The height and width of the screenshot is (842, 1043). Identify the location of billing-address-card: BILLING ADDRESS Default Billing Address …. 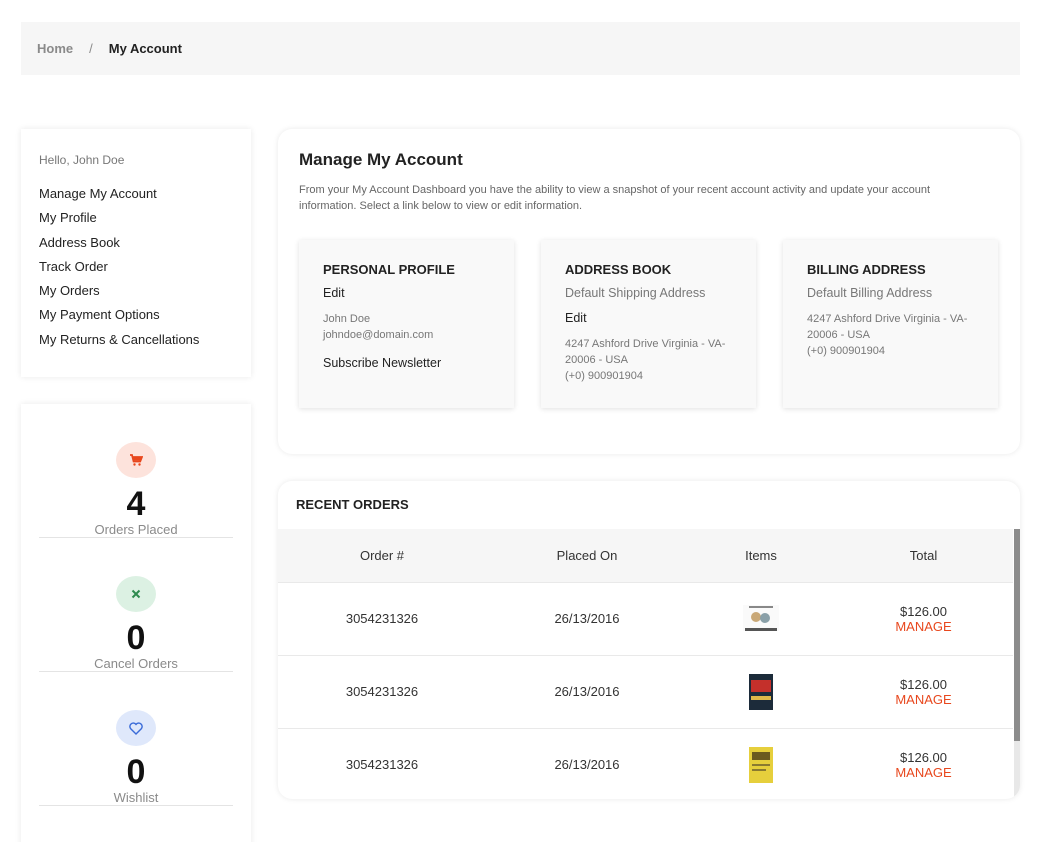
(890, 324).